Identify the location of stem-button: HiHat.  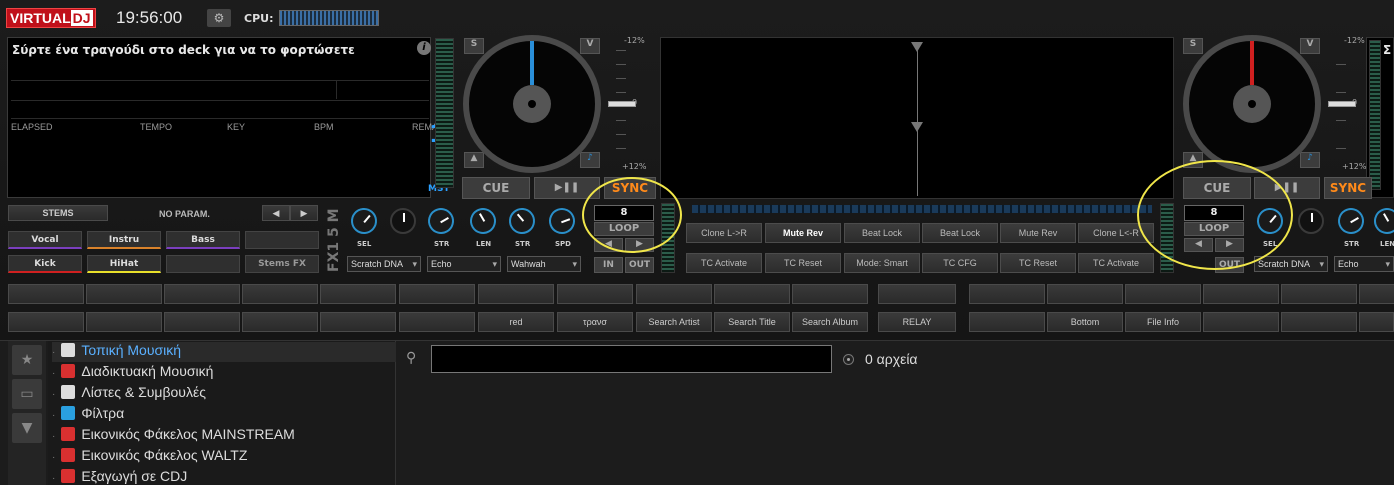
(124, 264).